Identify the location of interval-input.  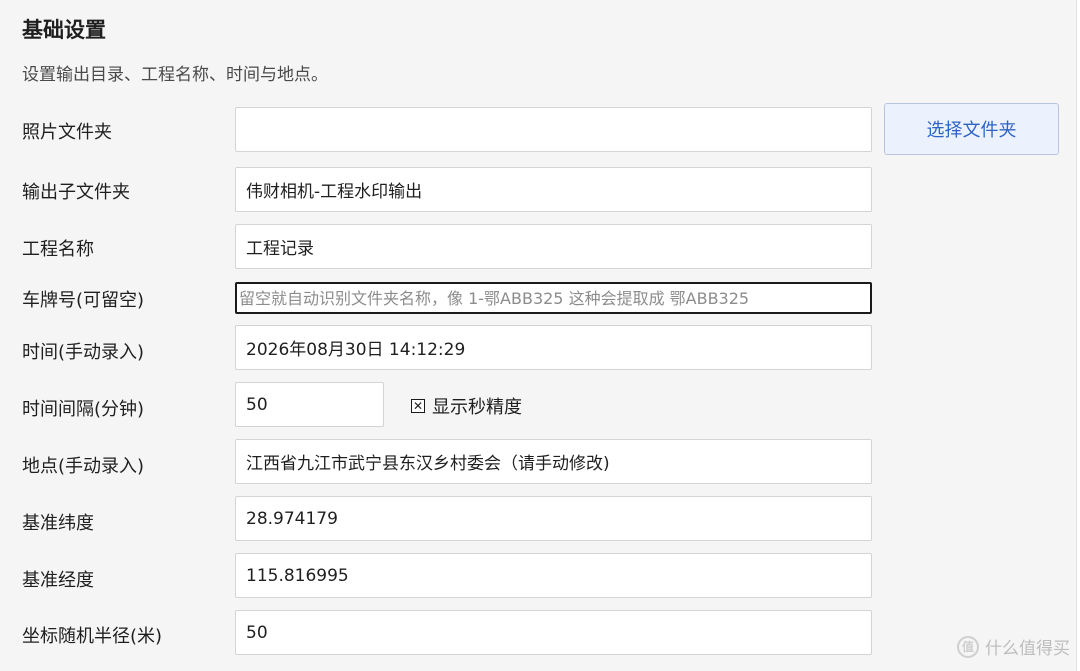
(309, 404).